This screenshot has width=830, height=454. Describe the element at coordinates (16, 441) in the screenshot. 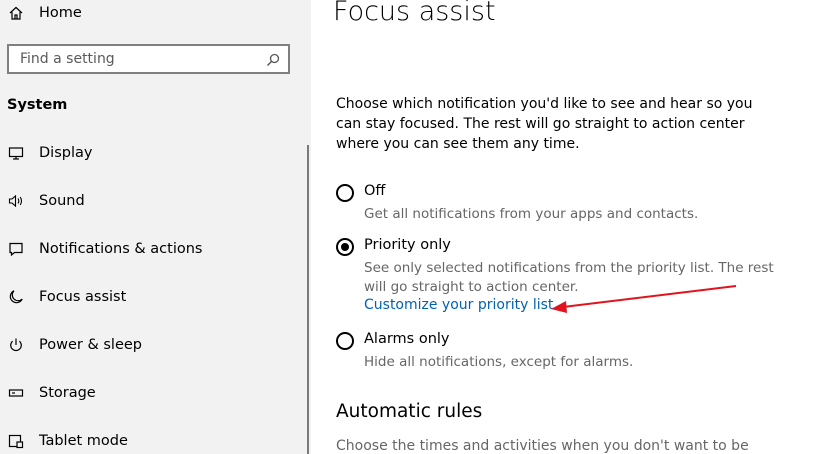

I see `tablet-icon` at that location.